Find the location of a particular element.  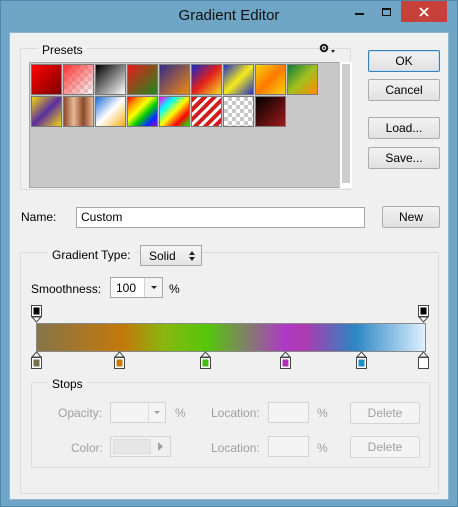

color-location-label: Location: is located at coordinates (235, 448).